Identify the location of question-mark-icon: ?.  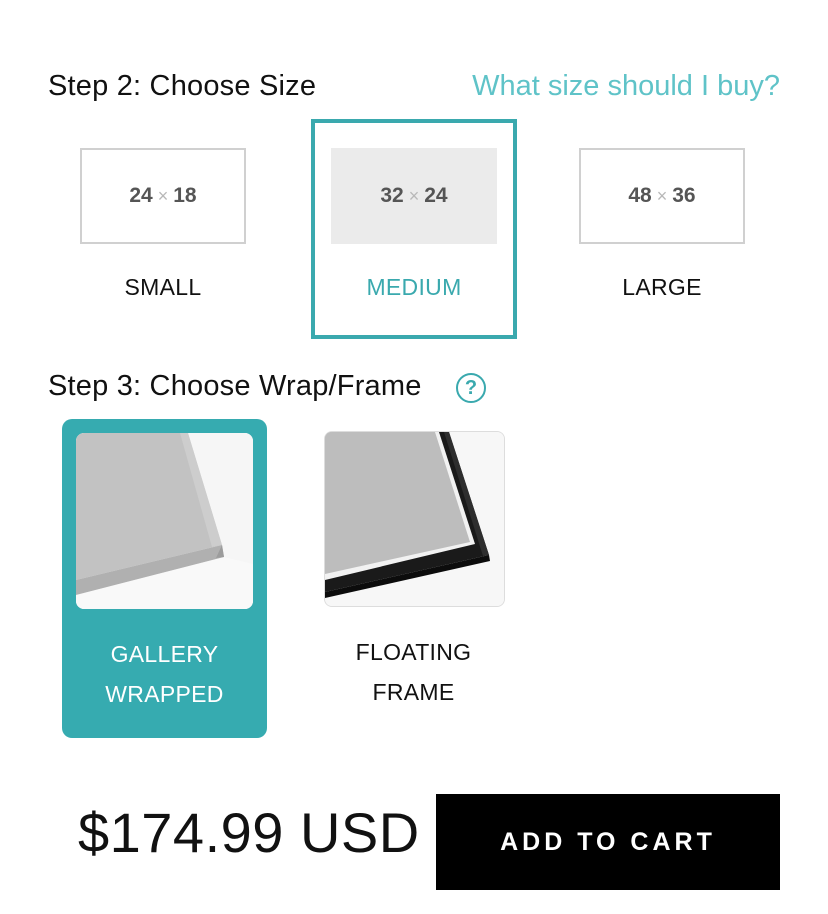
(471, 388).